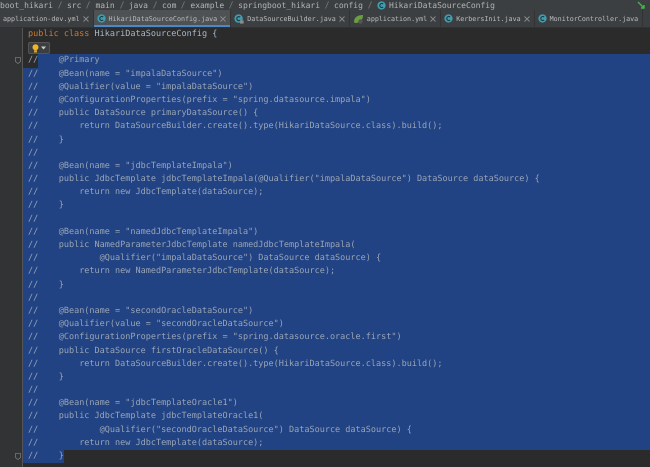 This screenshot has width=650, height=467. Describe the element at coordinates (336, 87) in the screenshot. I see `code-line: // @Qualifier(value = "impalaDataSource")` at that location.